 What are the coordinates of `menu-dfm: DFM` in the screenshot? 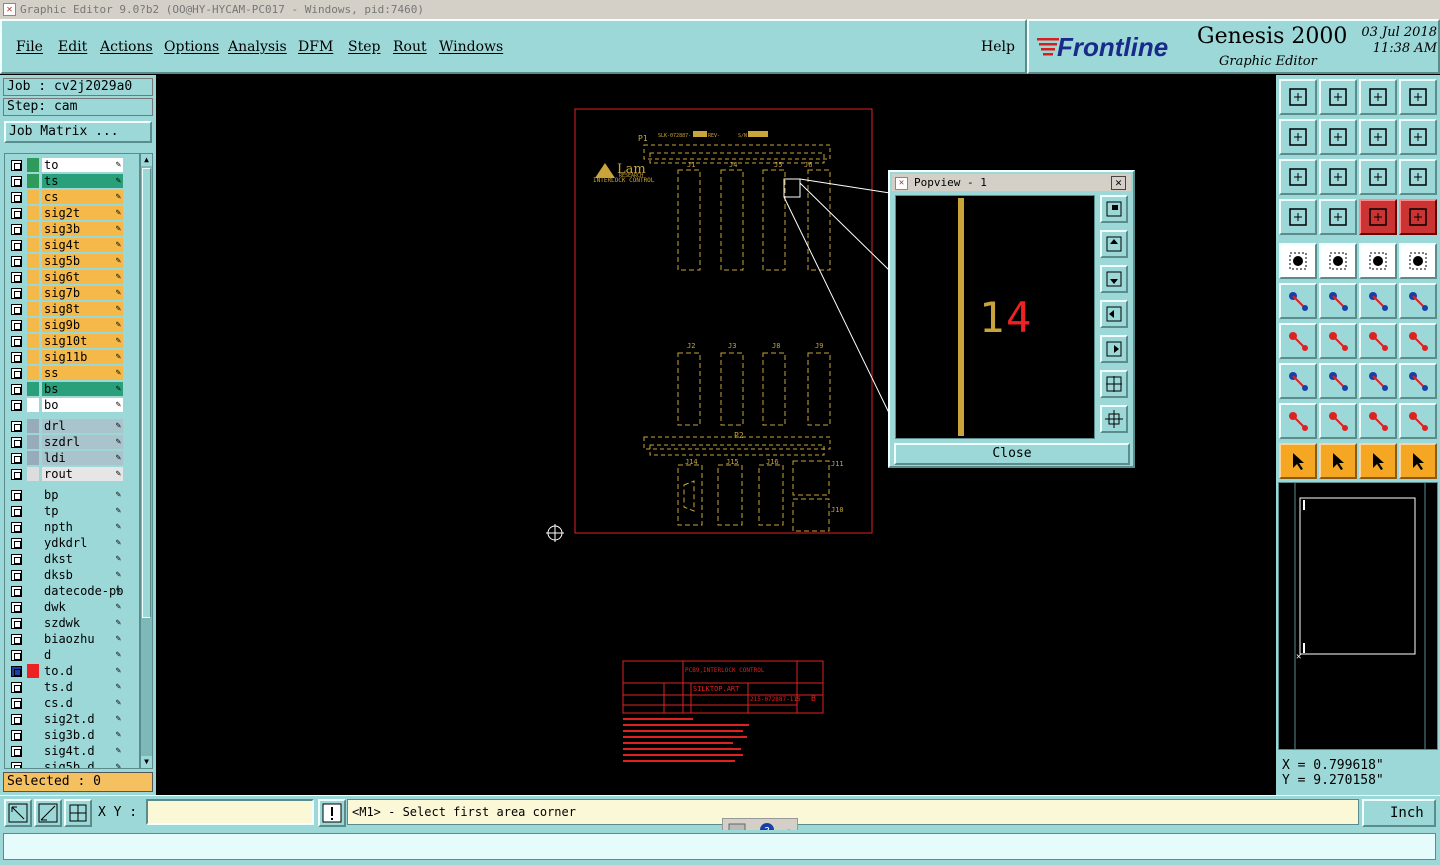 It's located at (315, 47).